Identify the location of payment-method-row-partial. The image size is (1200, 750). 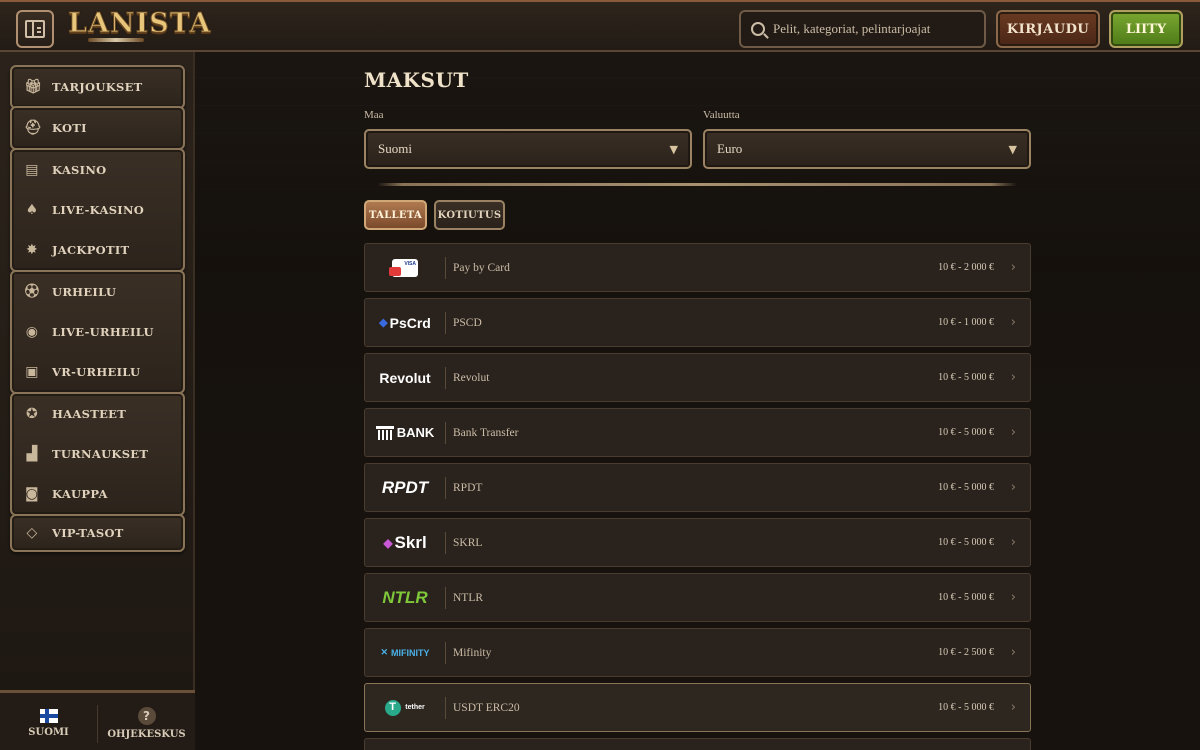
(697, 744).